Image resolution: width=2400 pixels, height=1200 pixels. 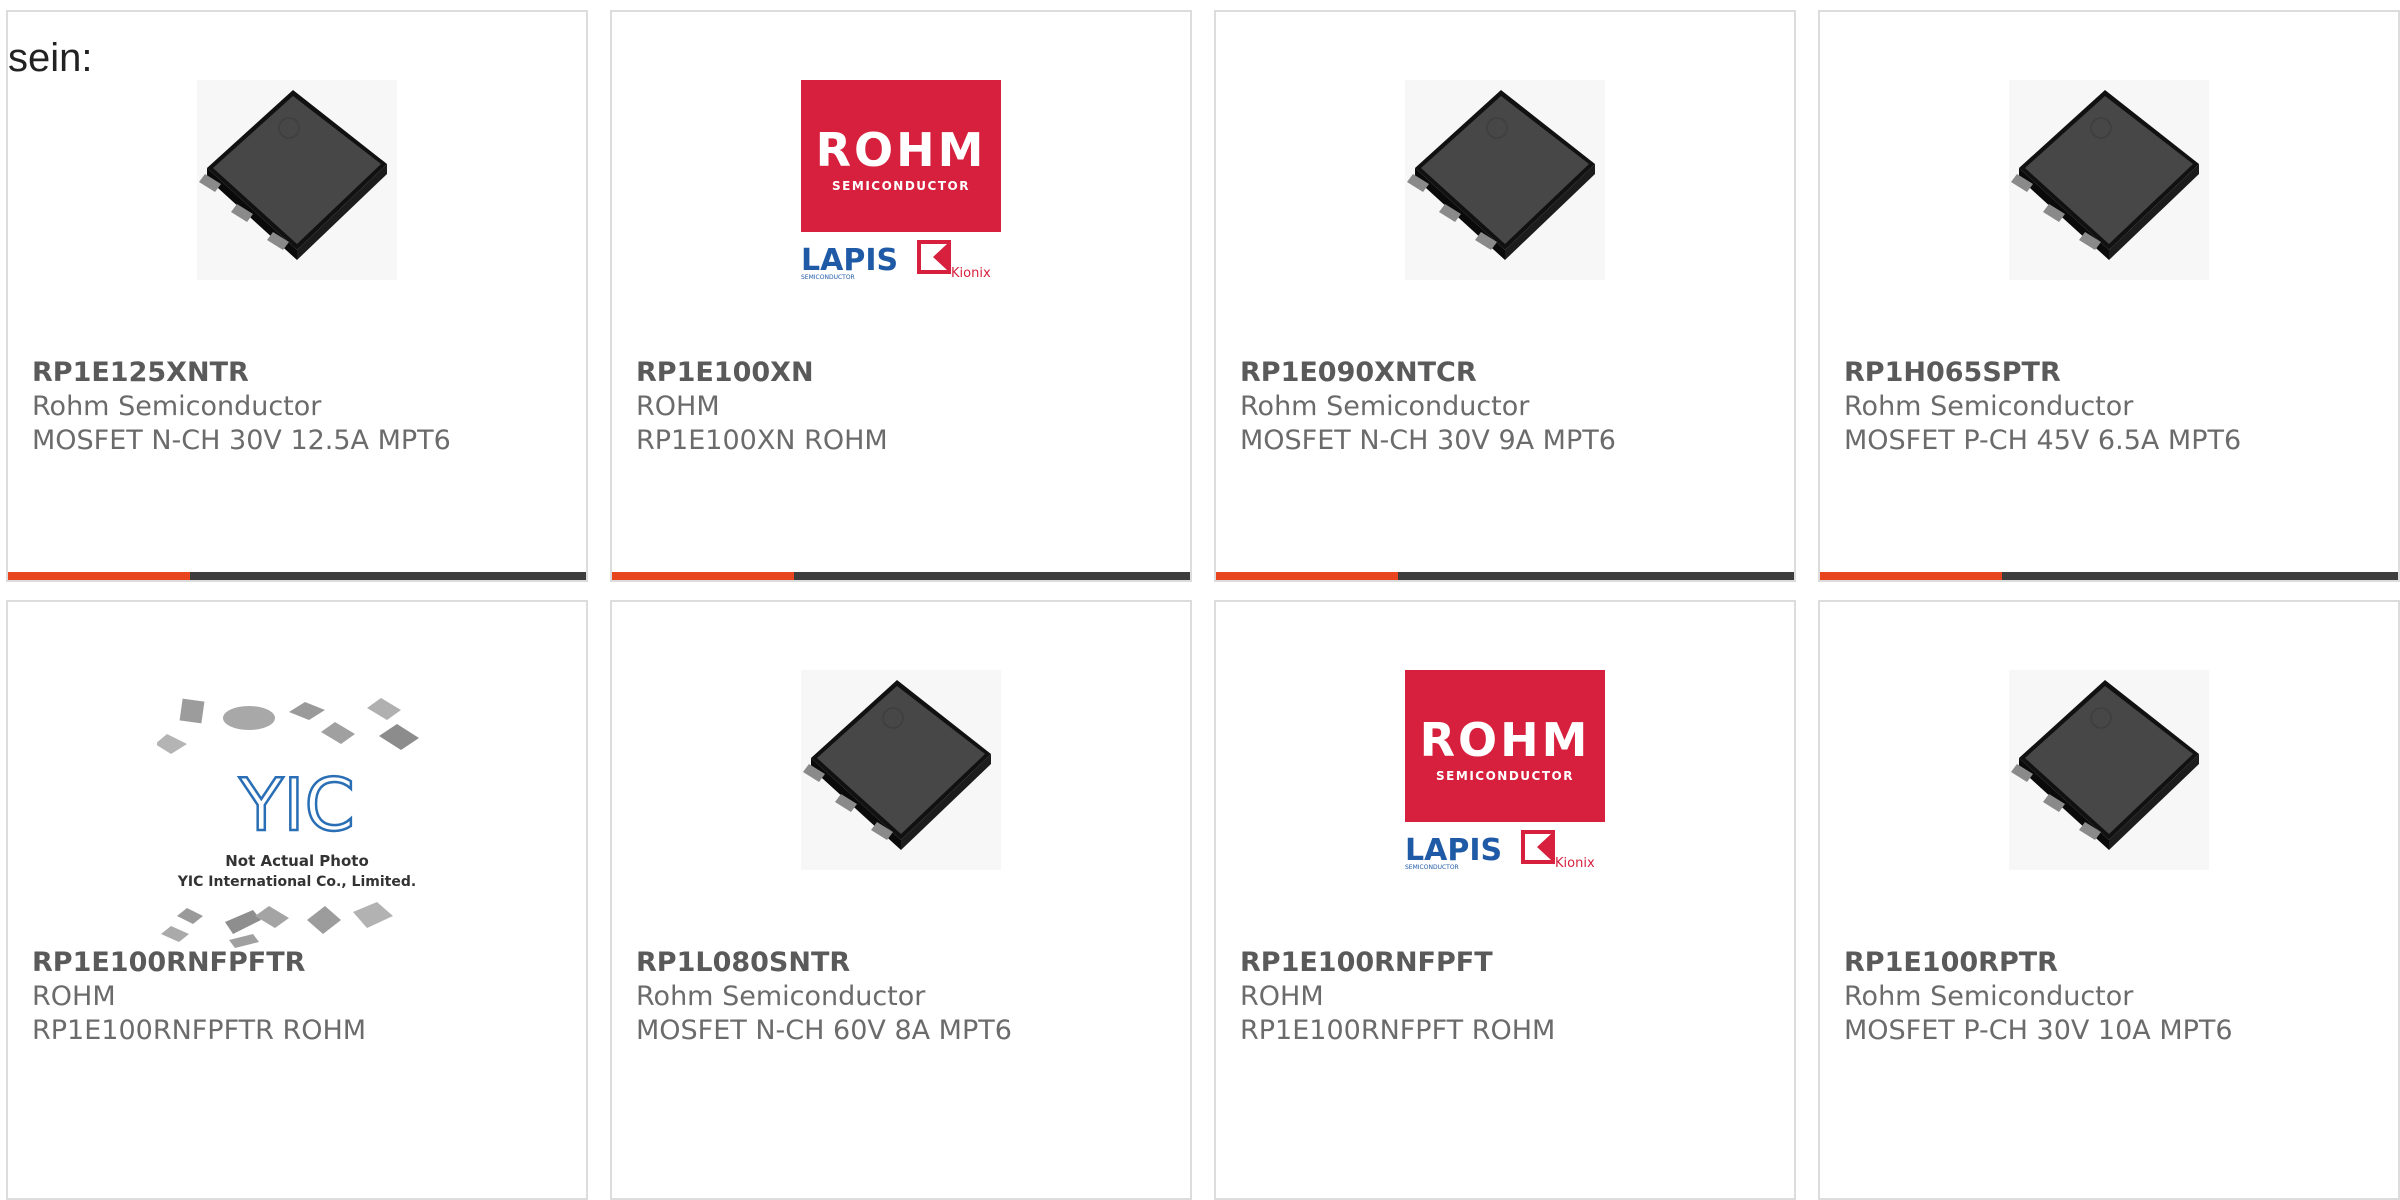 I want to click on description: MOSFET P-CH 30V 10A MPT6, so click(x=2038, y=1030).